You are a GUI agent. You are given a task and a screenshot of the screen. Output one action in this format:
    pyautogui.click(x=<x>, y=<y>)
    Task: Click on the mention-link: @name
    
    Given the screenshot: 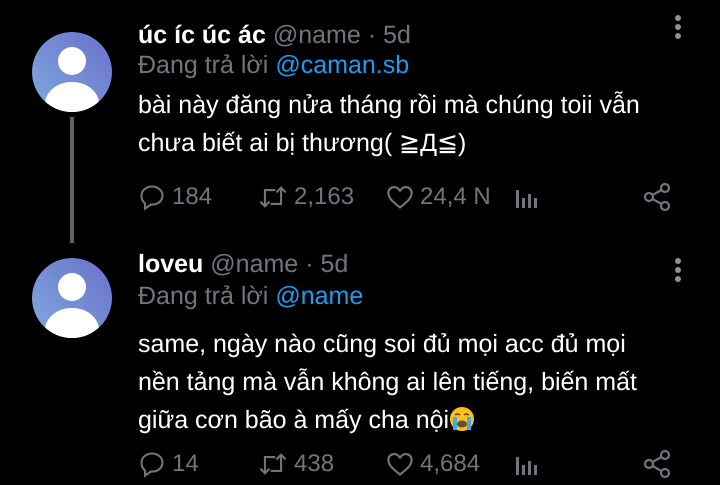 What is the action you would take?
    pyautogui.click(x=319, y=296)
    